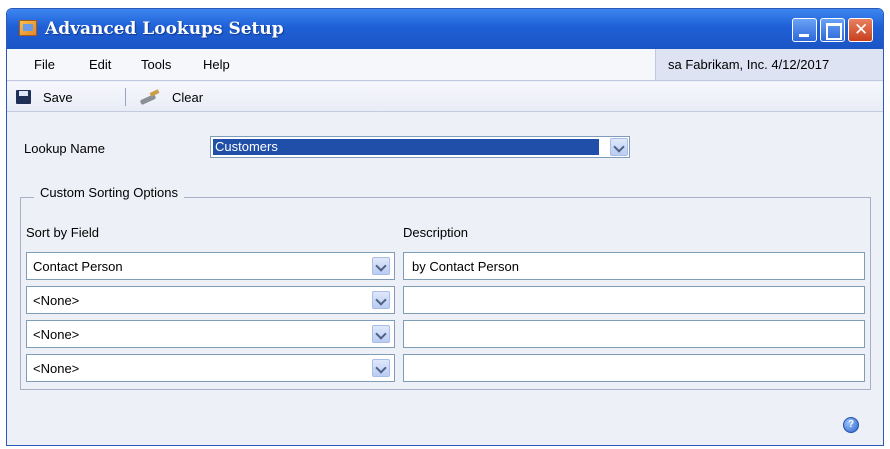  Describe the element at coordinates (23, 97) in the screenshot. I see `disk-icon` at that location.